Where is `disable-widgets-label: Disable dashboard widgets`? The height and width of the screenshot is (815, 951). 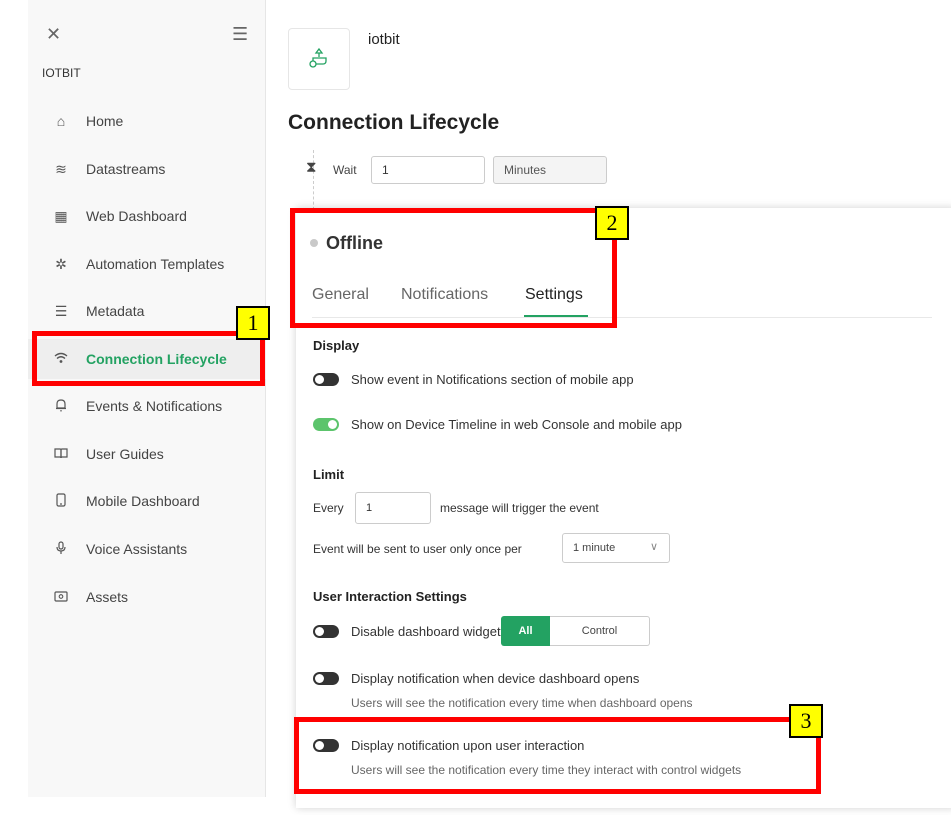
disable-widgets-label: Disable dashboard widgets is located at coordinates (429, 631).